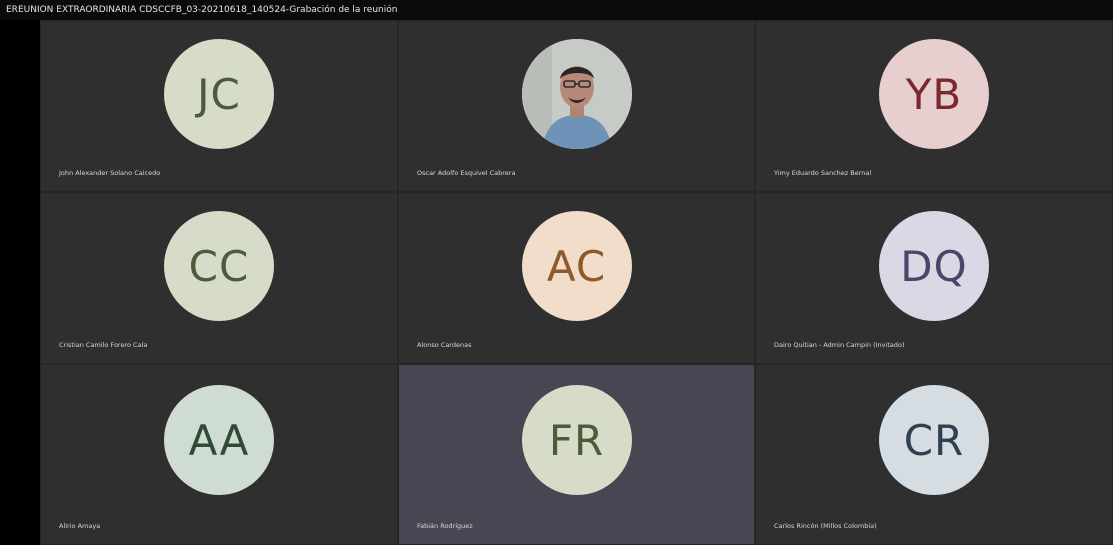 This screenshot has width=1113, height=545. I want to click on participant-tile: CC Cristian Camilo Forero Cala, so click(219, 278).